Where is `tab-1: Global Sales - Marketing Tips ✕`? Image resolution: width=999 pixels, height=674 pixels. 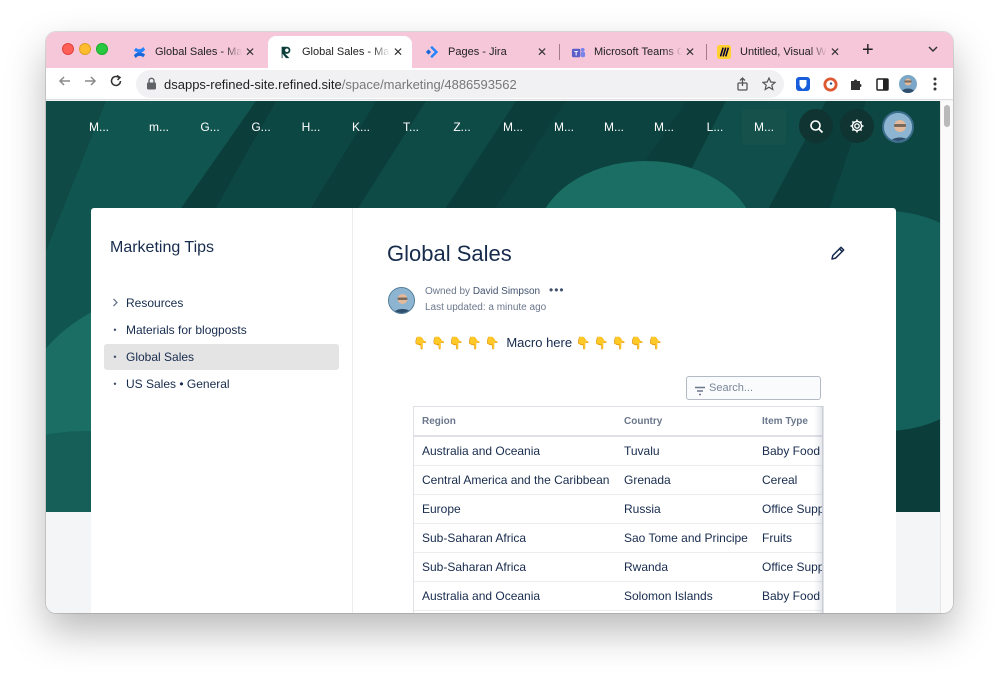
tab-1: Global Sales - Marketing Tips ✕ is located at coordinates (340, 52).